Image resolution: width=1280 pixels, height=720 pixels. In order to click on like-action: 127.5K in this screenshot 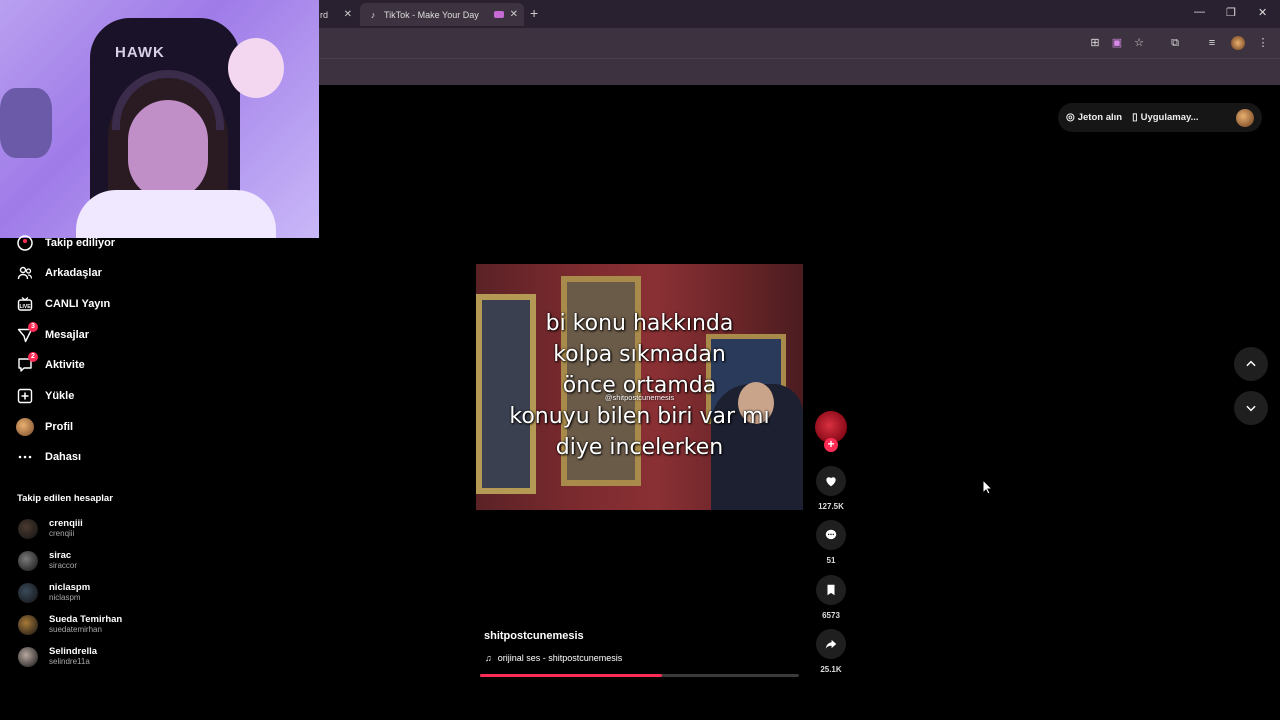, I will do `click(831, 488)`.